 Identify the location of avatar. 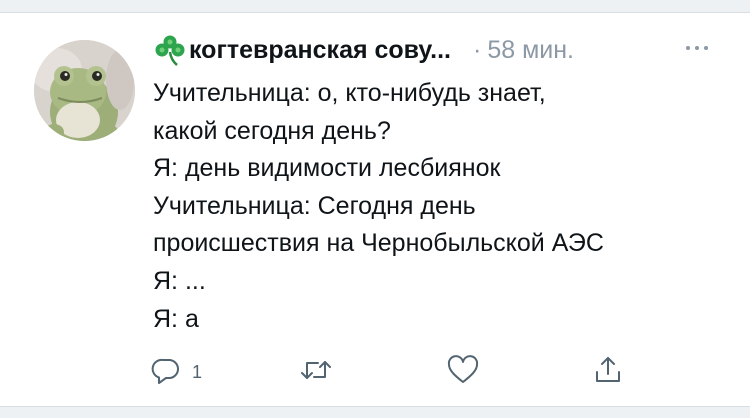
(84, 90).